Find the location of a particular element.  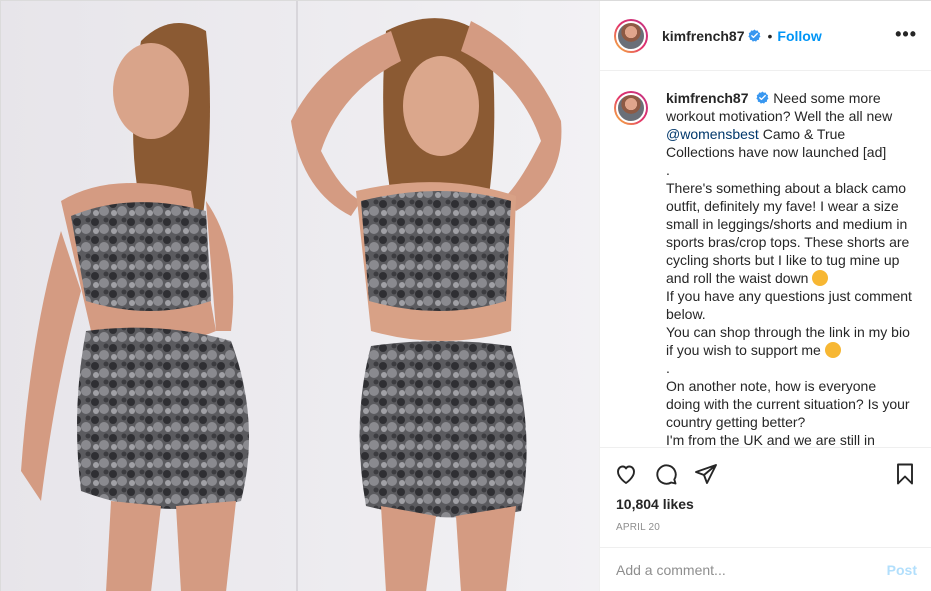

caption-verified-badge-icon is located at coordinates (762, 97).